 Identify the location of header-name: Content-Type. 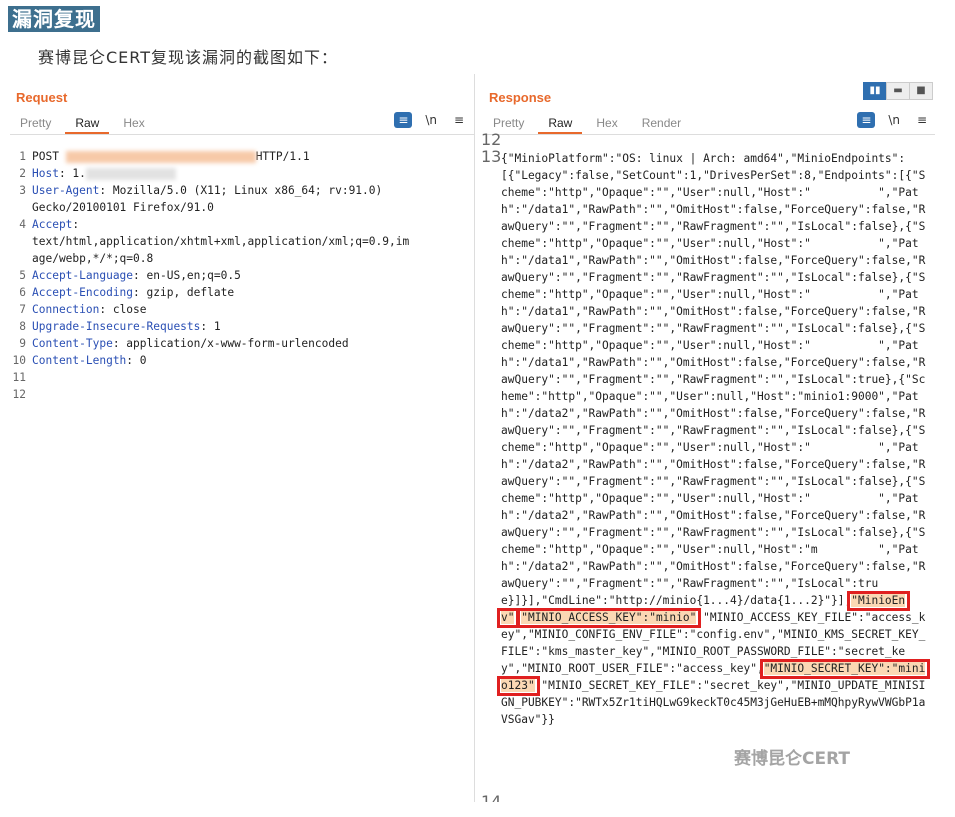
(72, 343).